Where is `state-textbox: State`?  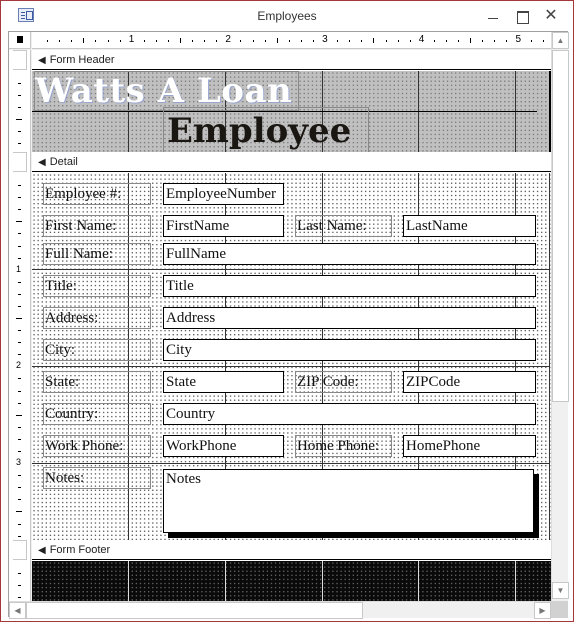
state-textbox: State is located at coordinates (223, 382).